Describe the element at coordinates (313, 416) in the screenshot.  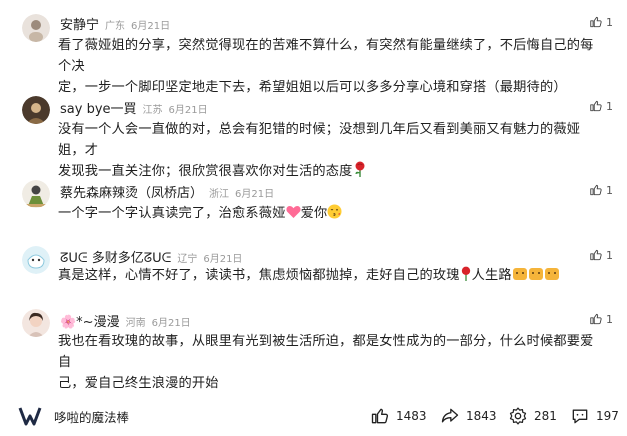
I see `bottom-action-bar: 哆啦的魔法棒 1483 1843 281 197` at that location.